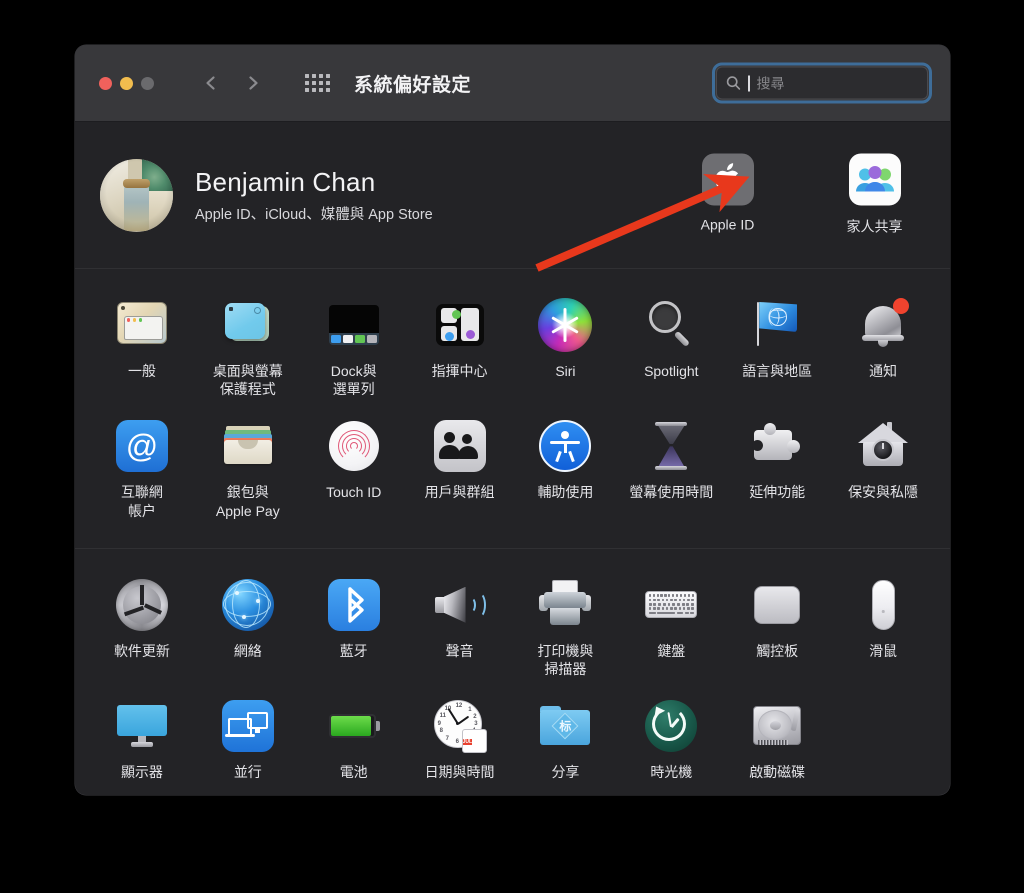 The height and width of the screenshot is (893, 1024). I want to click on pref-displays: 顯示器, so click(142, 743).